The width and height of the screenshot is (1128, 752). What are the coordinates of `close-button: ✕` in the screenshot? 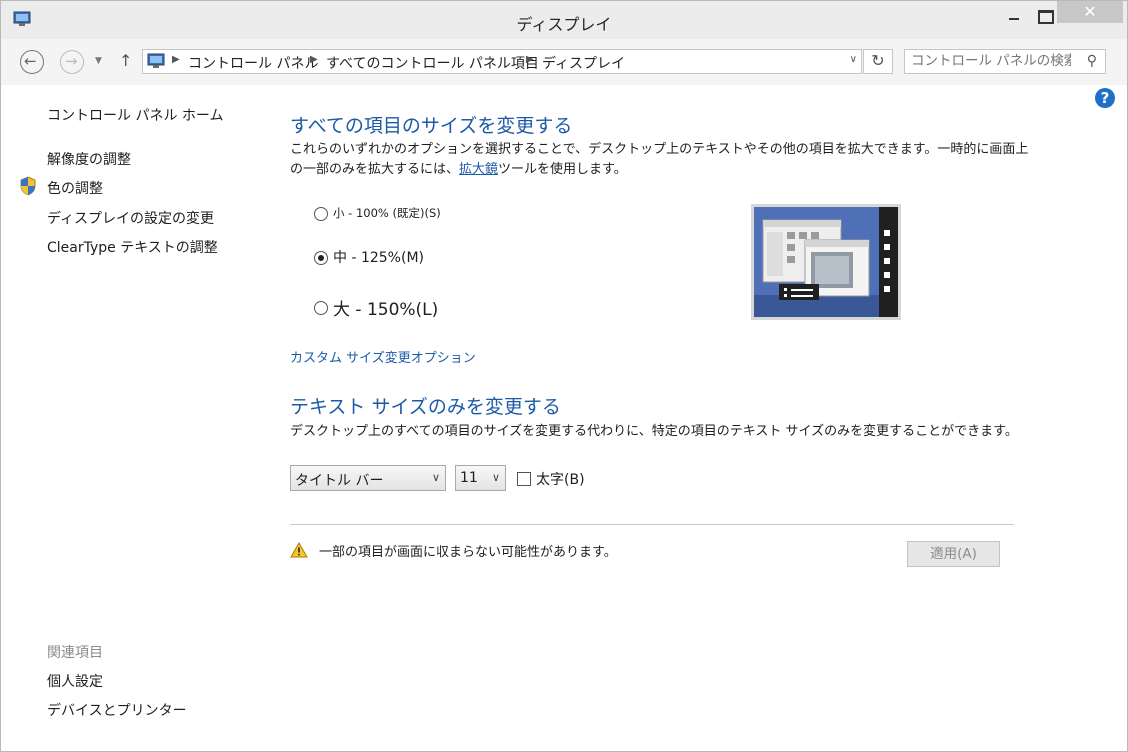 It's located at (1090, 12).